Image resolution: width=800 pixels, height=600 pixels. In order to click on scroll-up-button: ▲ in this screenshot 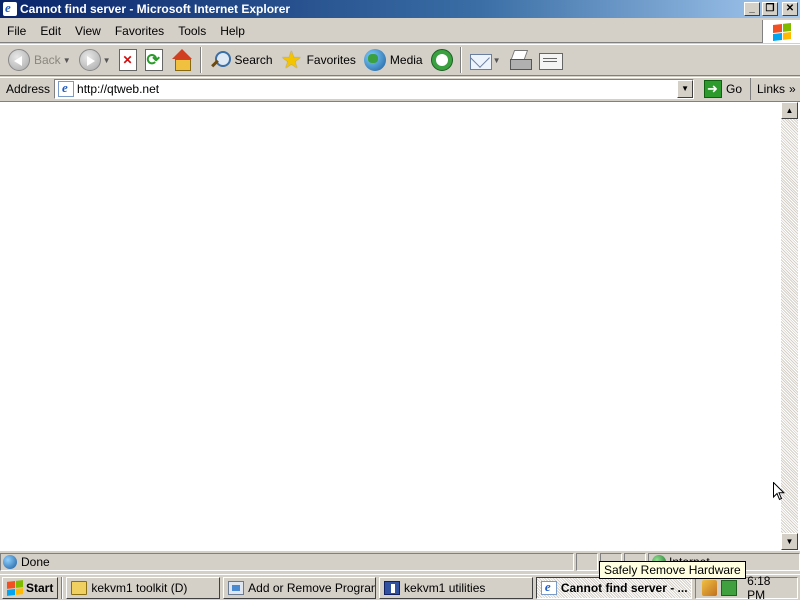, I will do `click(789, 110)`.